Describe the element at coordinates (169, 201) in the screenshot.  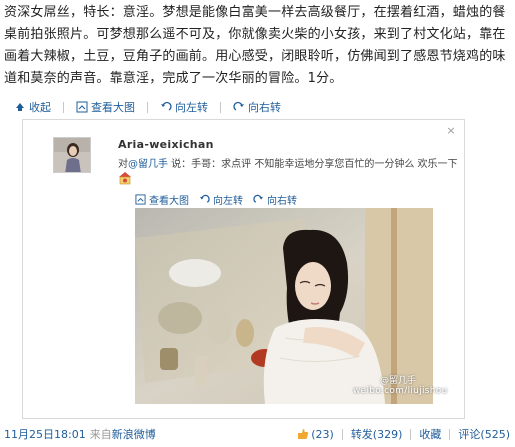
I see `repost-view-large-label: 查看大图` at that location.